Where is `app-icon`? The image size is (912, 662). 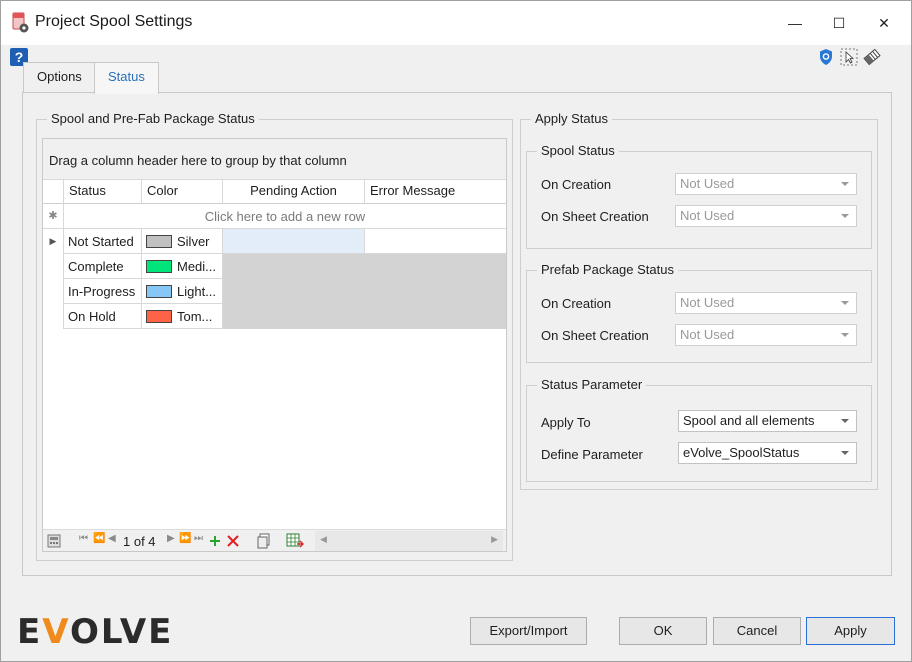
app-icon is located at coordinates (20, 22).